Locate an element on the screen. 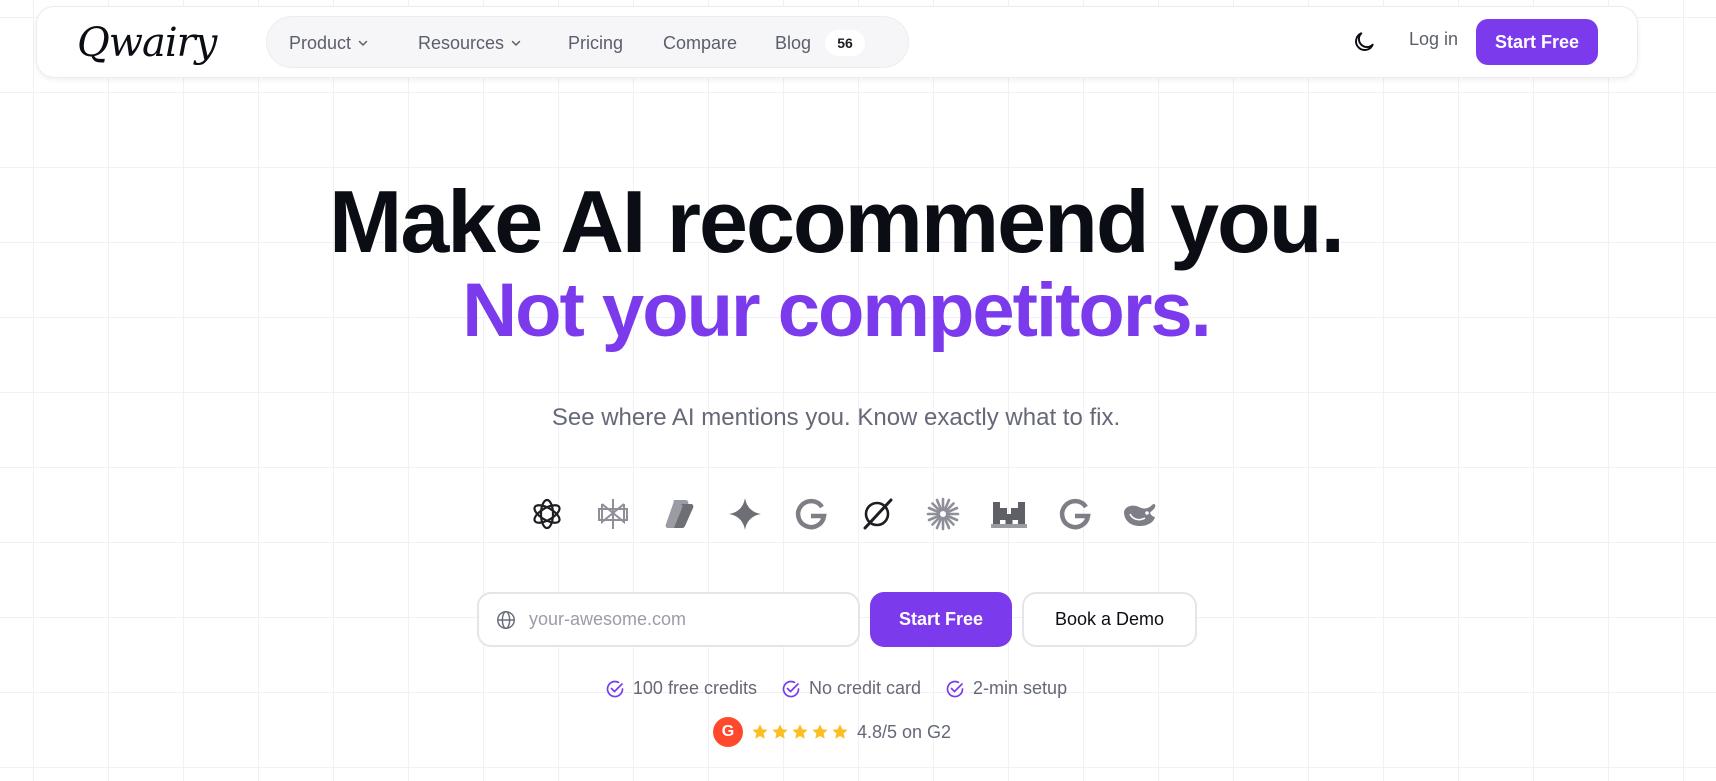 The image size is (1716, 781). mistral-icon is located at coordinates (1009, 514).